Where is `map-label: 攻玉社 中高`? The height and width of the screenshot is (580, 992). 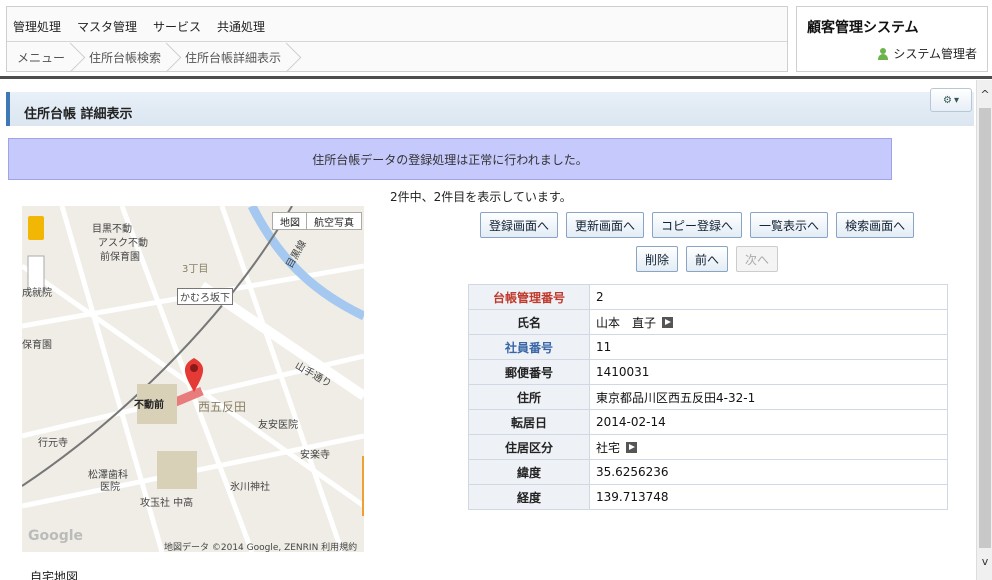
map-label: 攻玉社 中高 is located at coordinates (167, 503).